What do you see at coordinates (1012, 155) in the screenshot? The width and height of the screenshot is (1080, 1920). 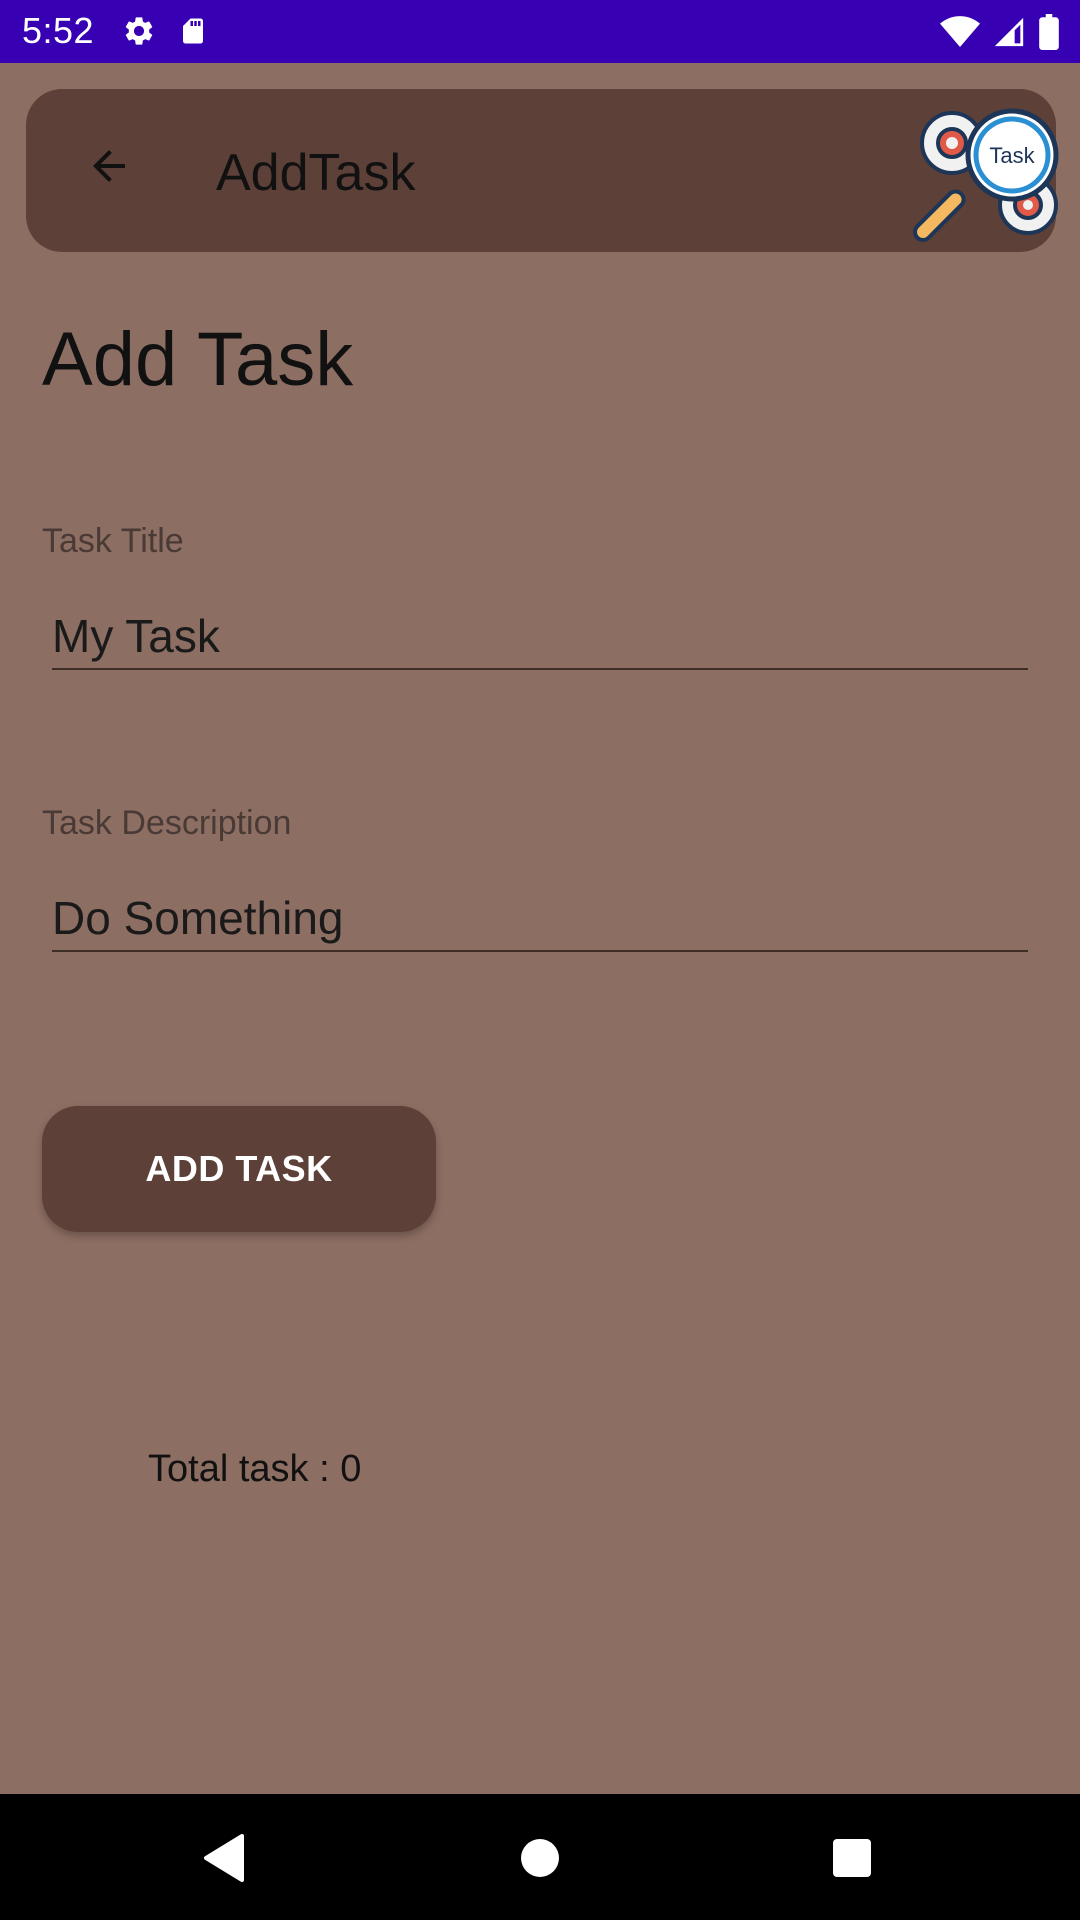 I see `logo-text: Task` at bounding box center [1012, 155].